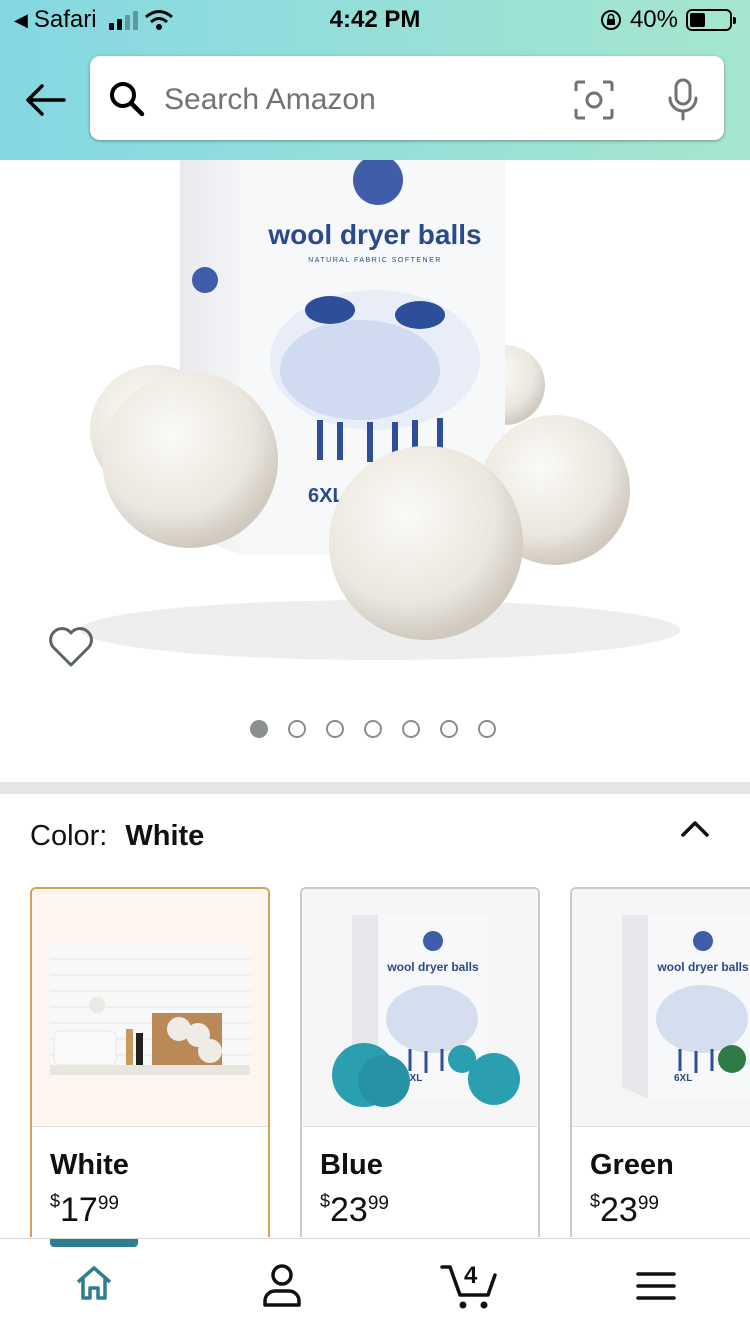  Describe the element at coordinates (683, 1078) in the screenshot. I see `svg-text: 6XL` at that location.